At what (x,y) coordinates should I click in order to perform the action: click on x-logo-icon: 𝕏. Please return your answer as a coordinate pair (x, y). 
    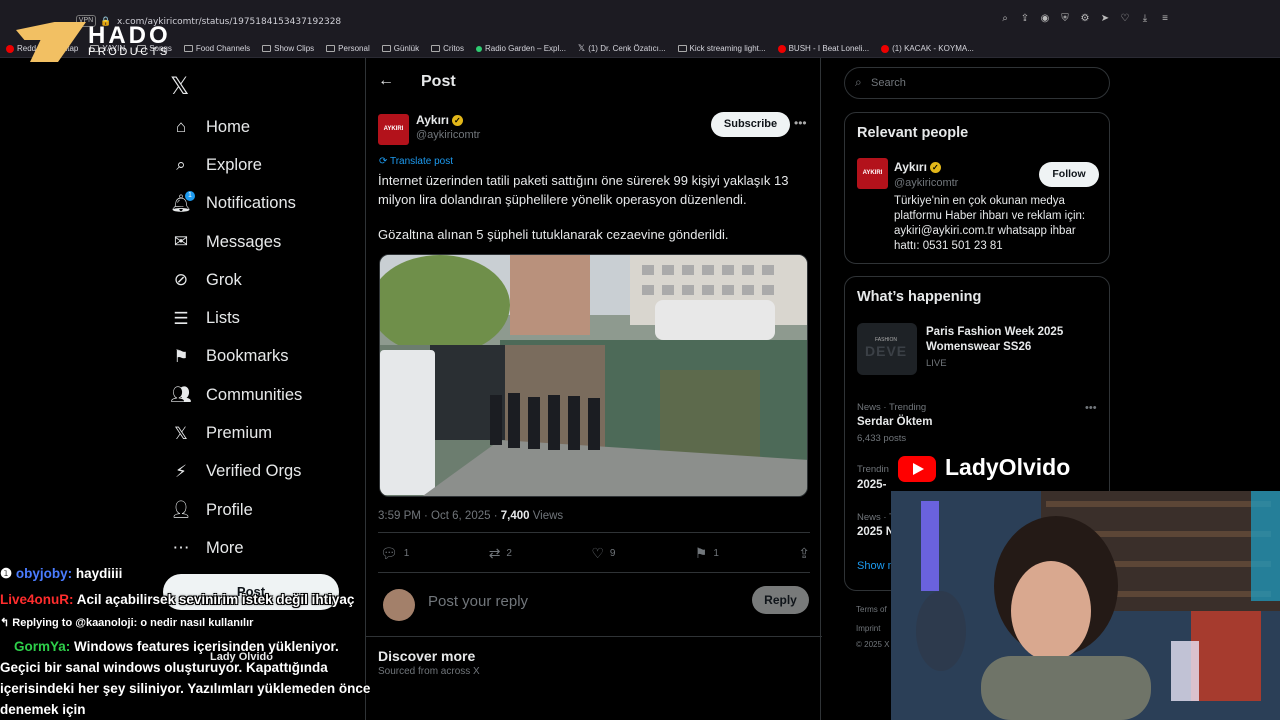
    Looking at the image, I should click on (179, 86).